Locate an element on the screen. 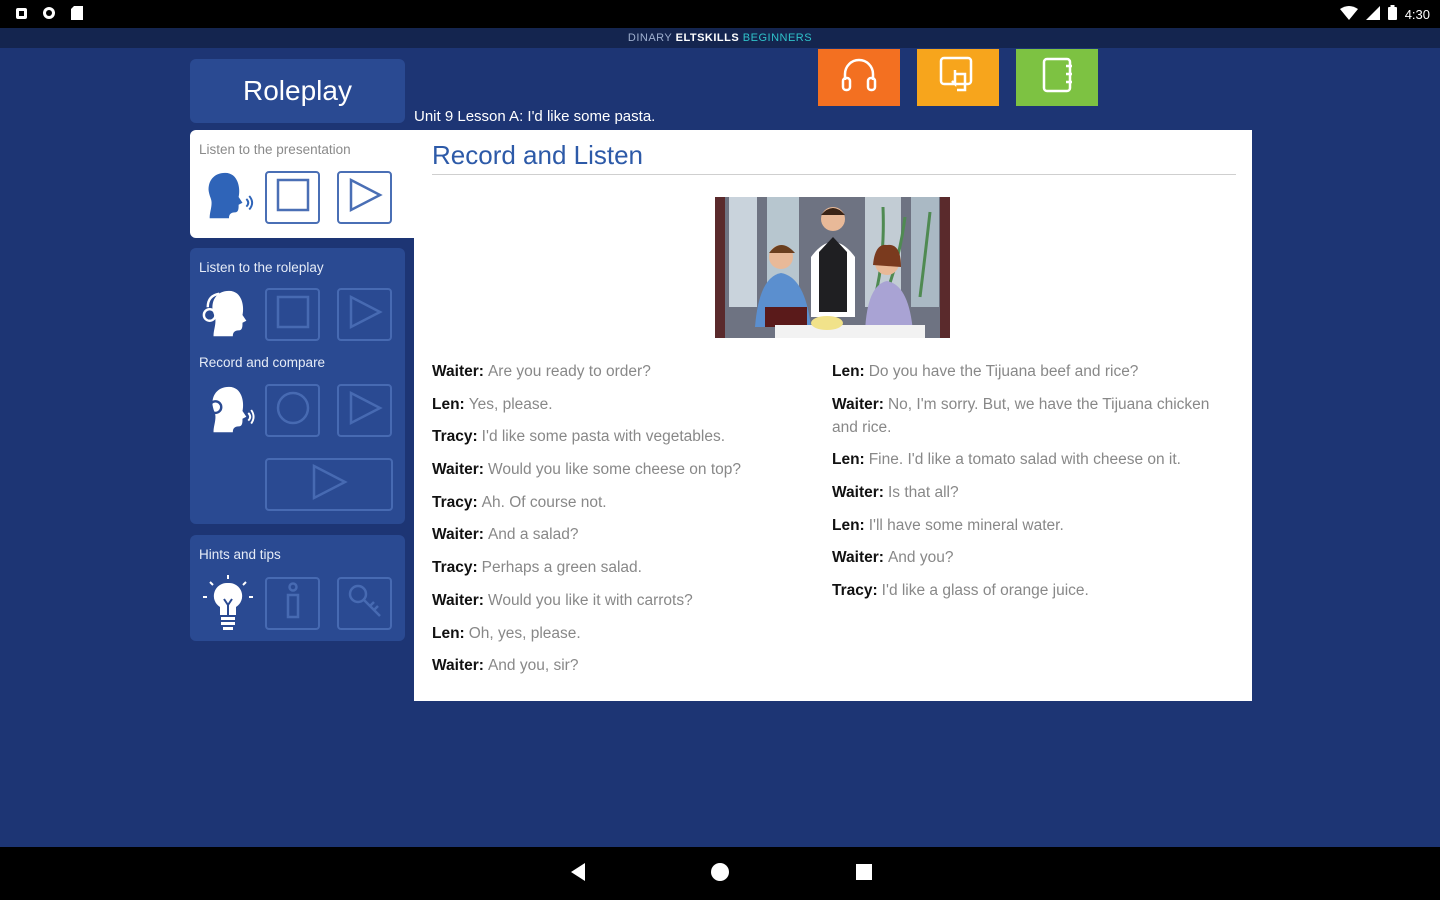 This screenshot has height=900, width=1440. headphones-button is located at coordinates (859, 77).